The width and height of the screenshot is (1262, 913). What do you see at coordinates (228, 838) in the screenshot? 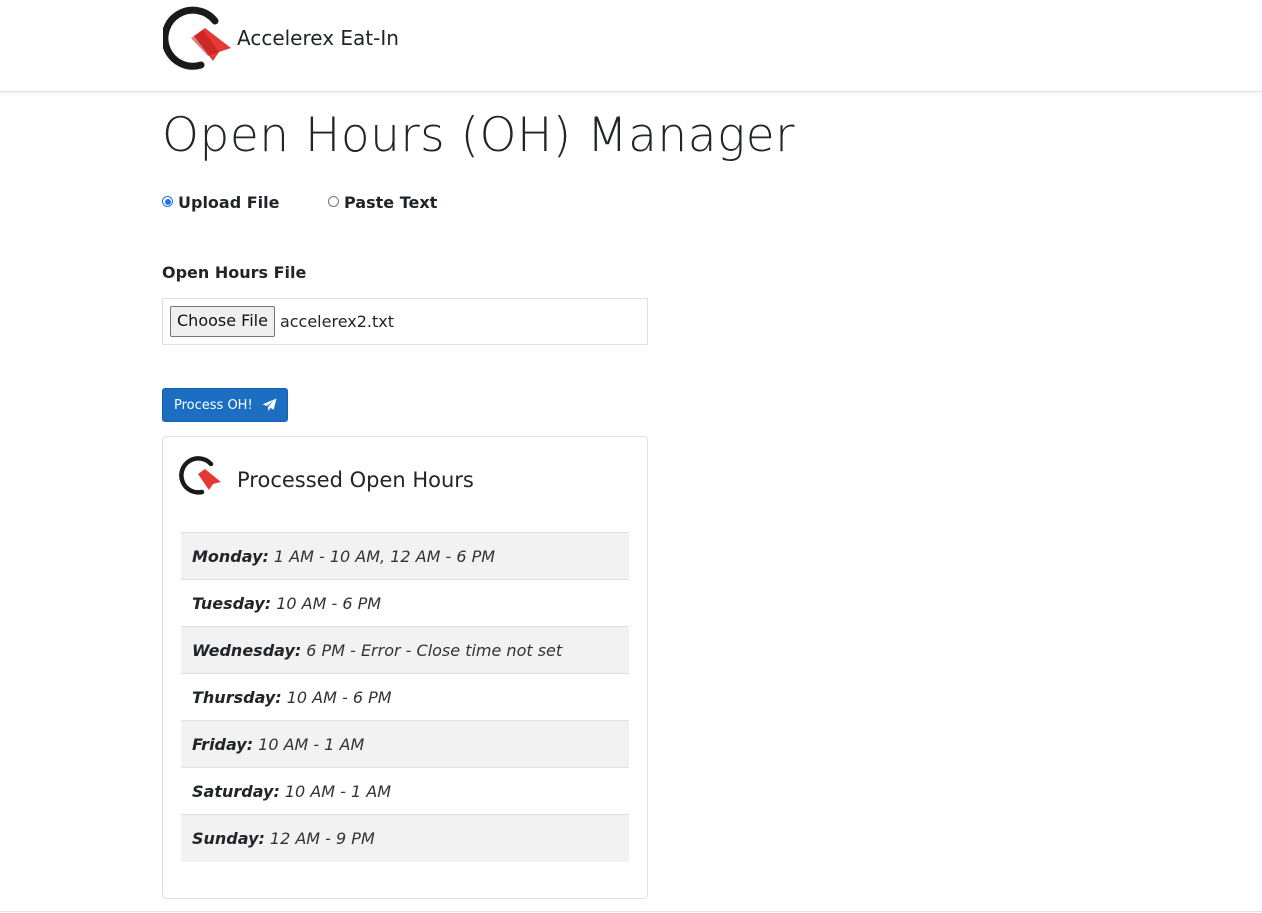
I see `day-label: Sunday:` at bounding box center [228, 838].